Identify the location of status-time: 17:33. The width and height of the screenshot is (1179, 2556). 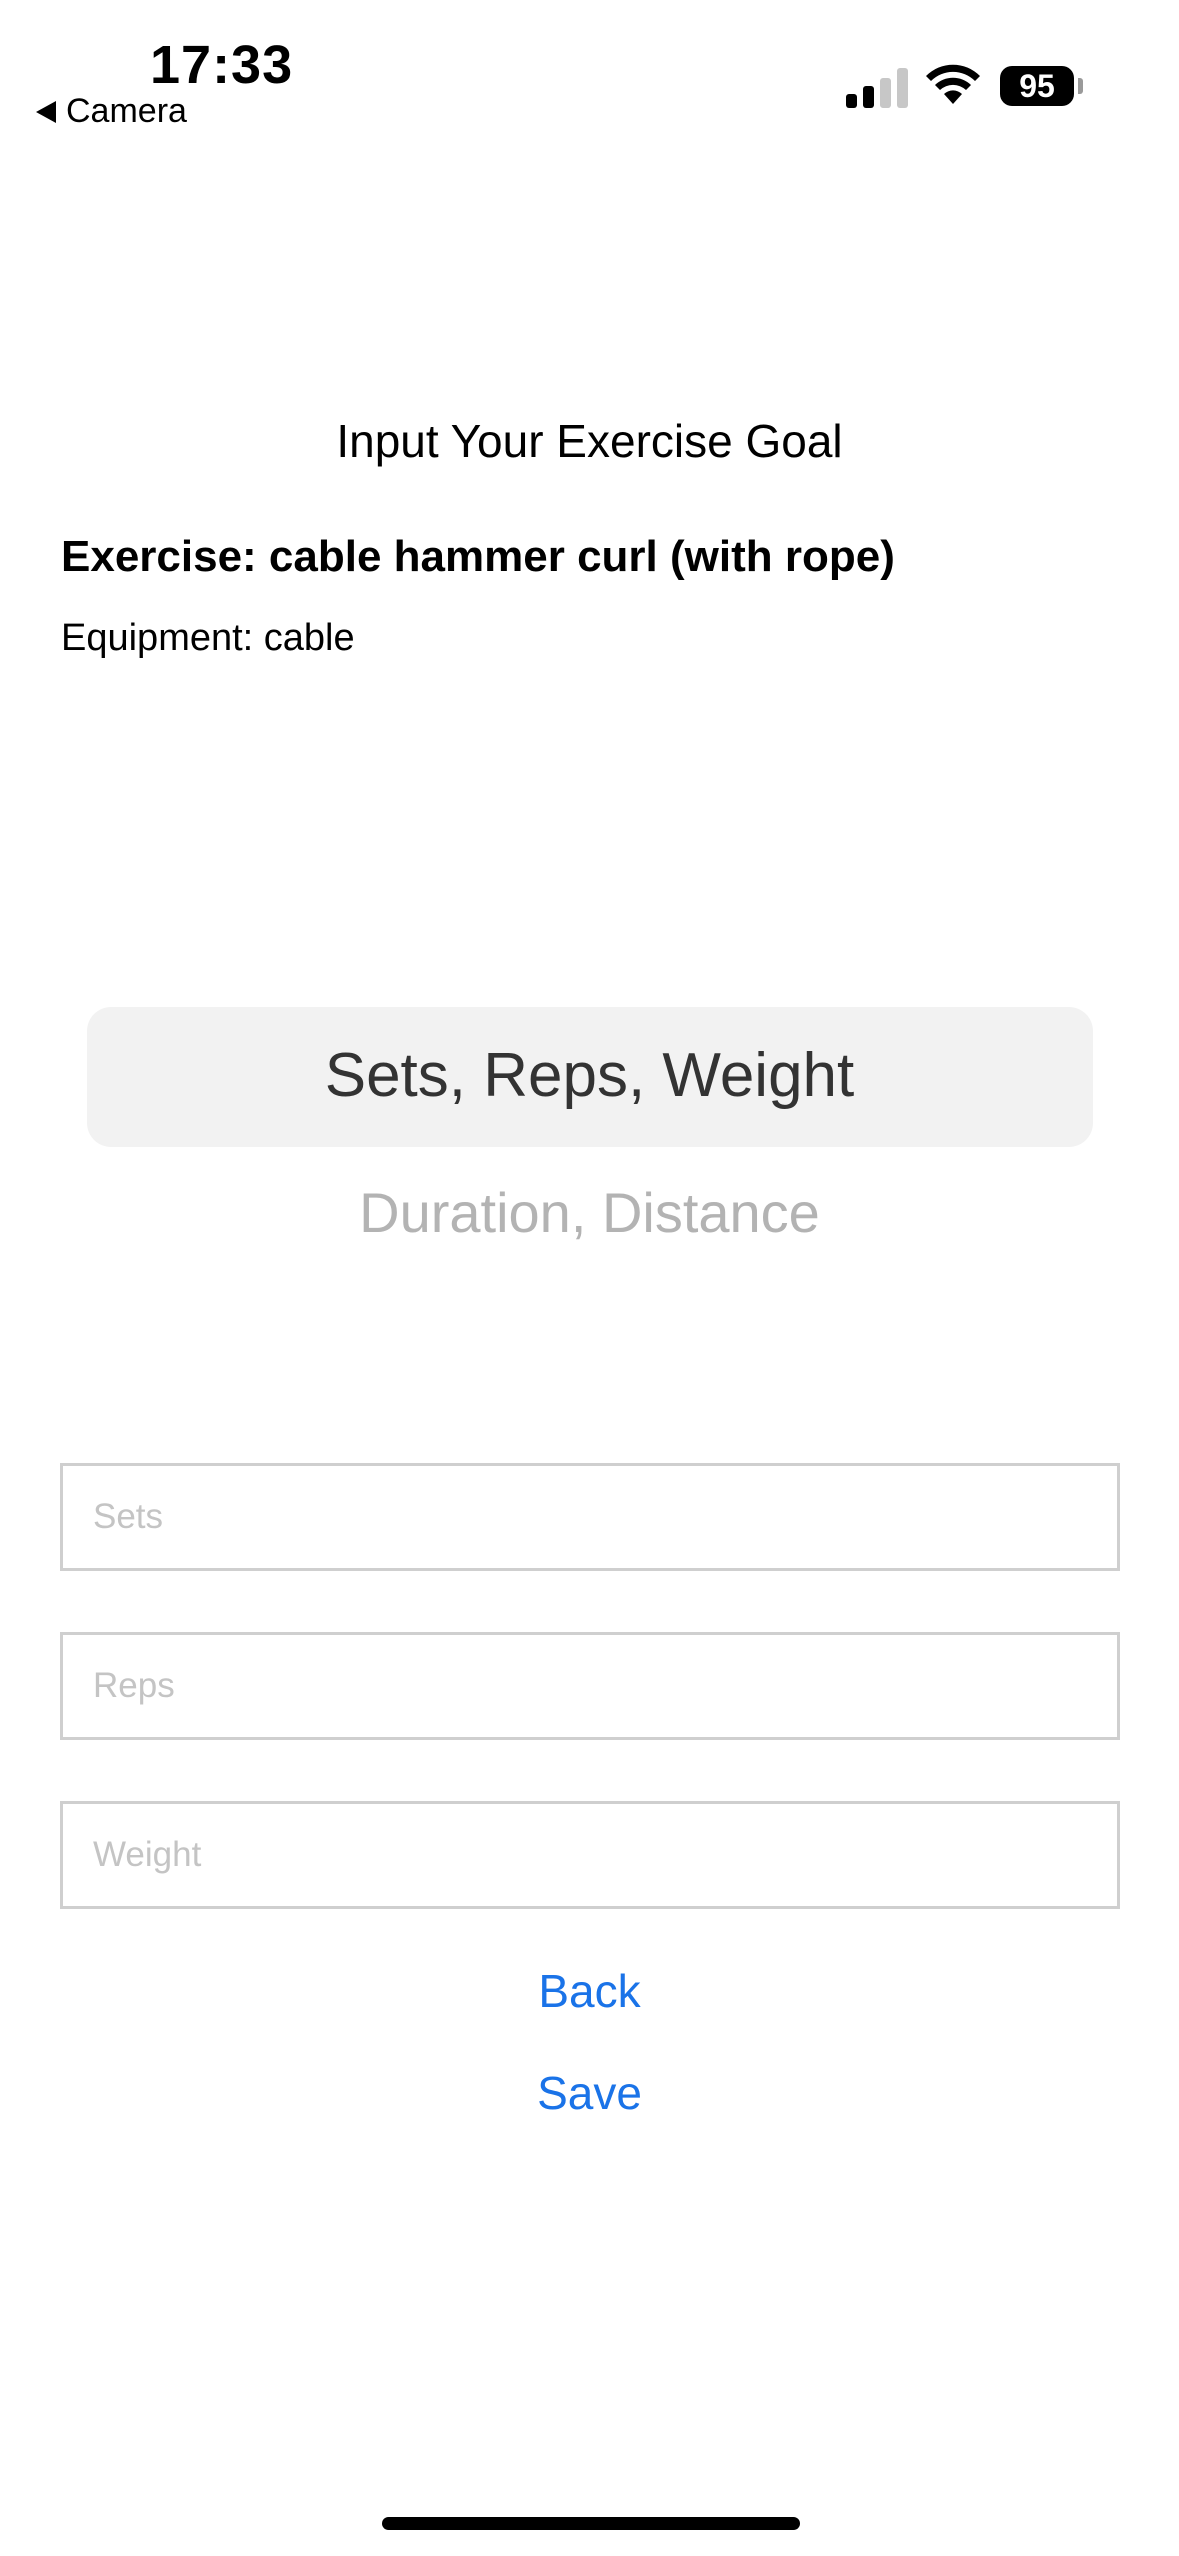
(222, 65).